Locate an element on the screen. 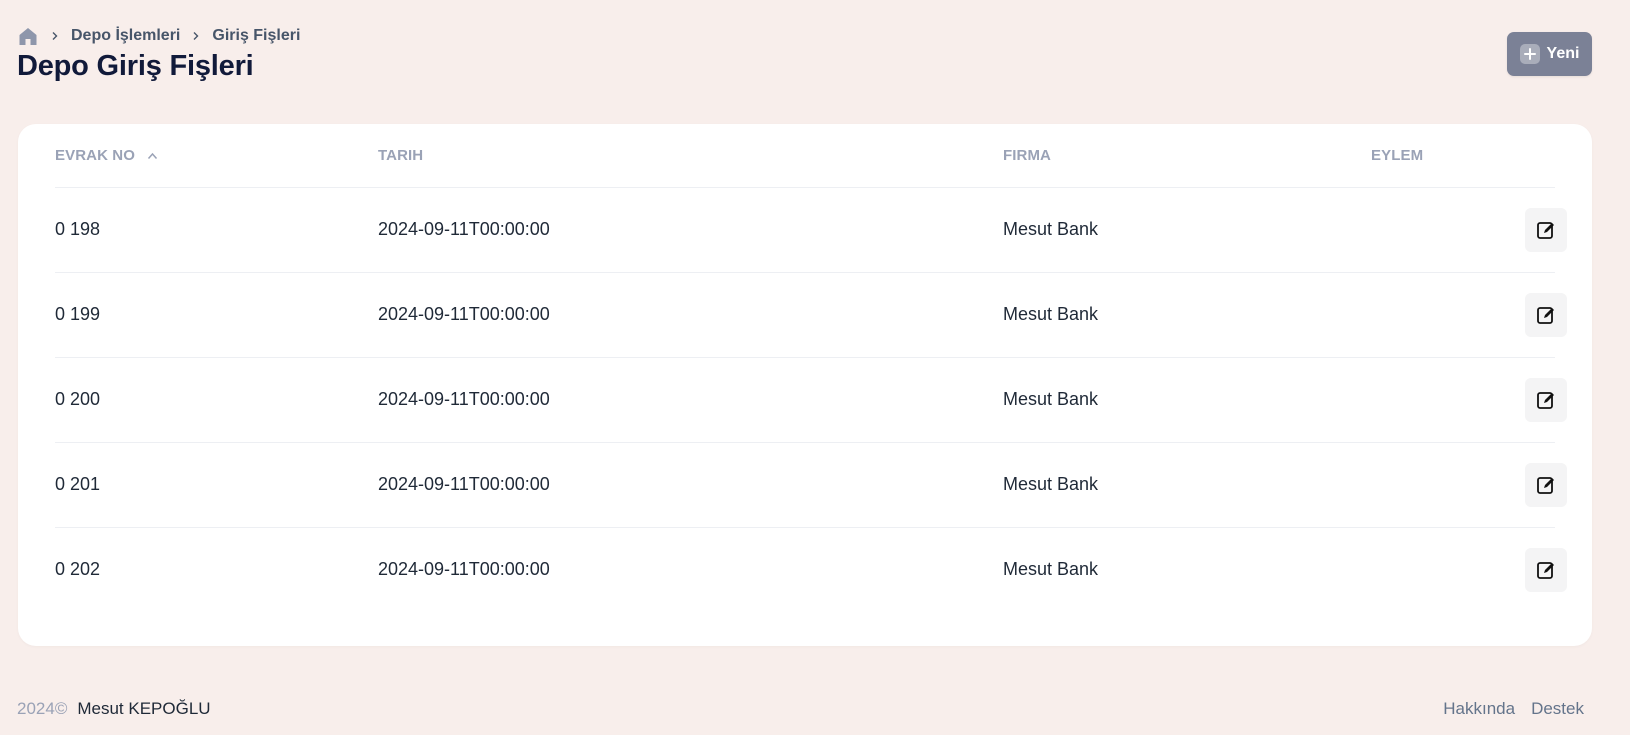 The height and width of the screenshot is (735, 1630). cell-evrak-no: 0 198 is located at coordinates (78, 229).